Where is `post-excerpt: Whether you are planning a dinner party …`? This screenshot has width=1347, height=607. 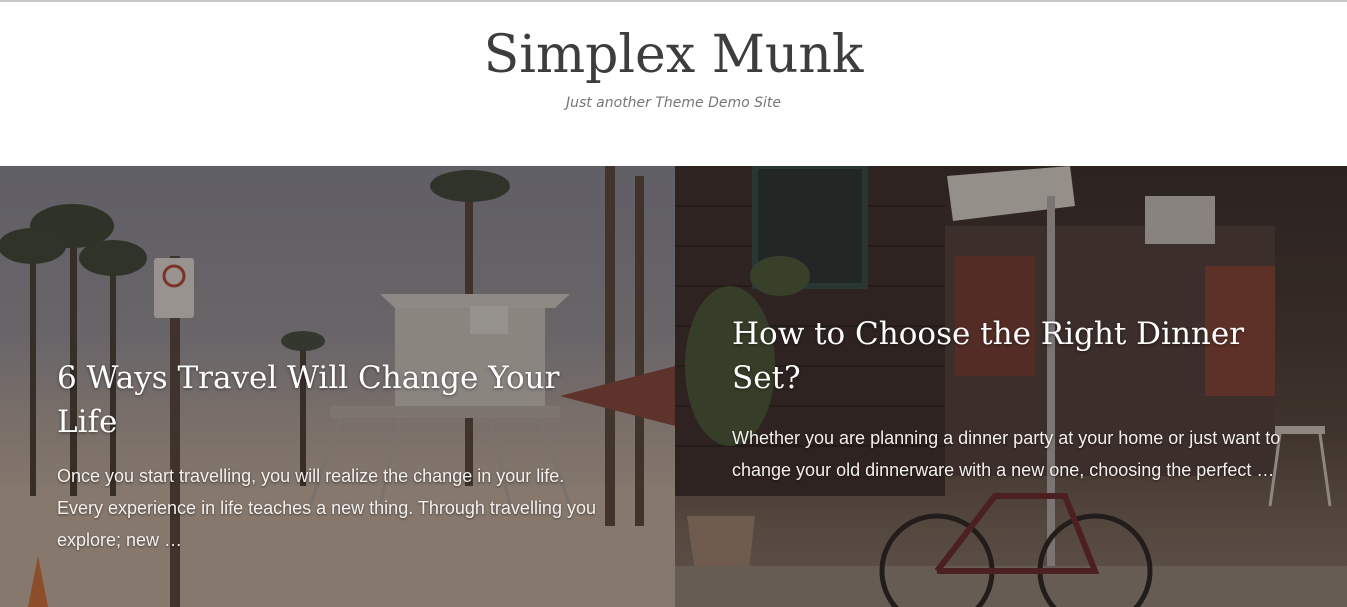
post-excerpt: Whether you are planning a dinner party … is located at coordinates (1006, 454).